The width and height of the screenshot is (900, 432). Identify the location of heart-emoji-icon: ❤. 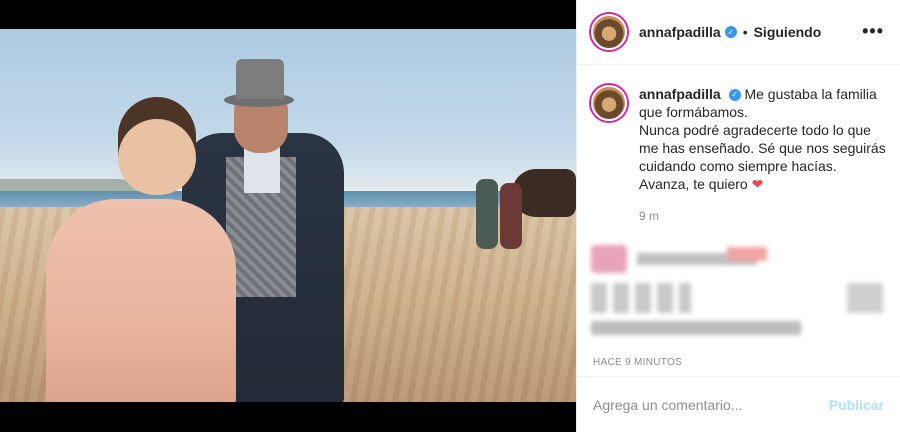
(757, 184).